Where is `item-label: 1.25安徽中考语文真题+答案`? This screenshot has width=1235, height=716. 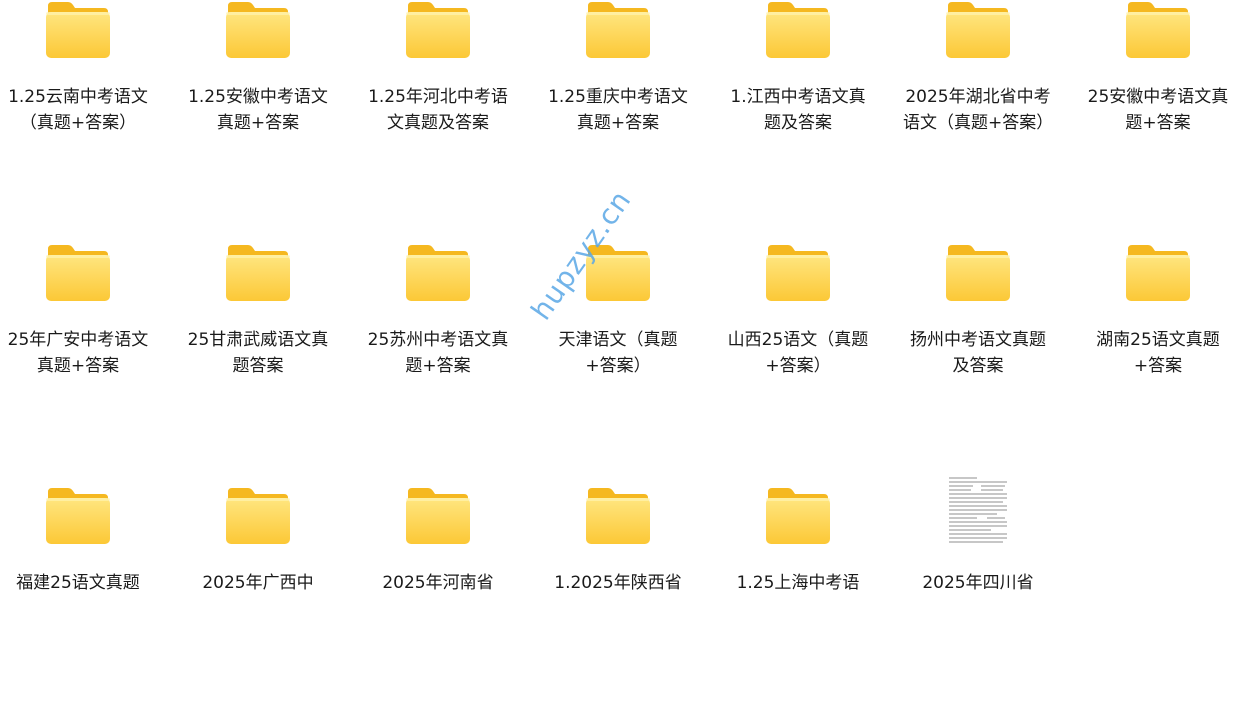 item-label: 1.25安徽中考语文真题+答案 is located at coordinates (258, 110).